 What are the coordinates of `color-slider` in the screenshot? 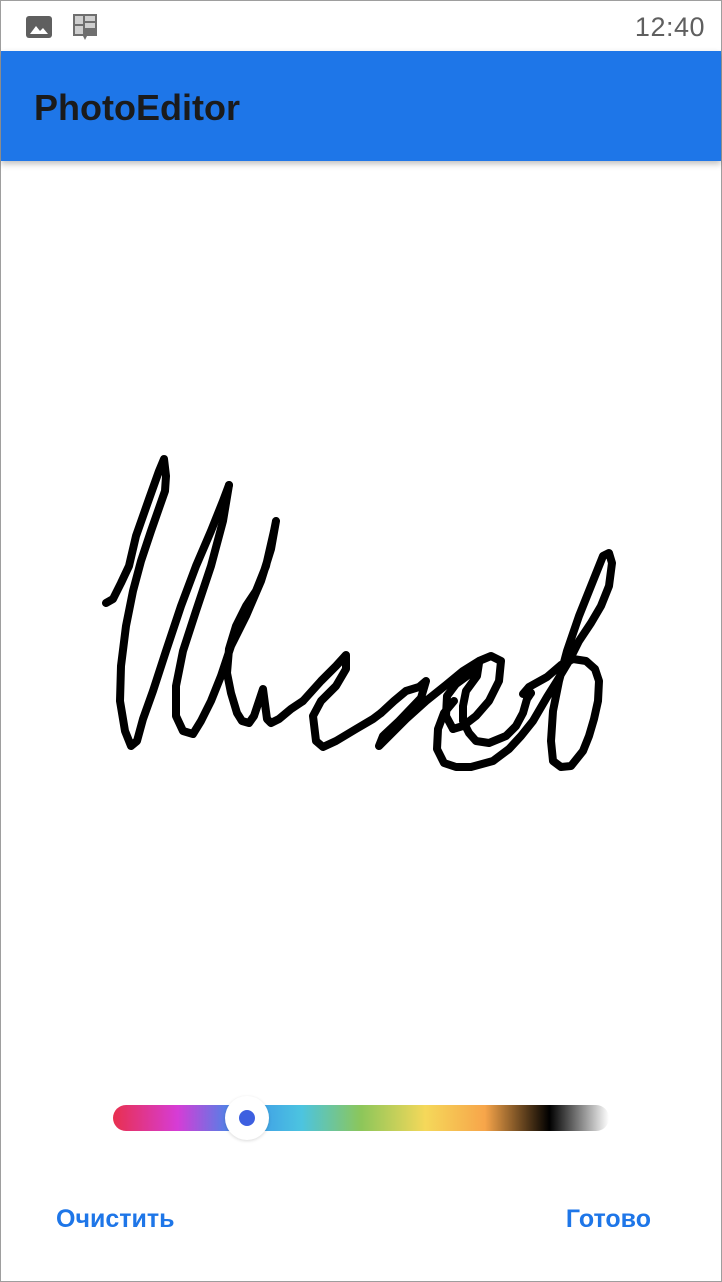 It's located at (361, 1118).